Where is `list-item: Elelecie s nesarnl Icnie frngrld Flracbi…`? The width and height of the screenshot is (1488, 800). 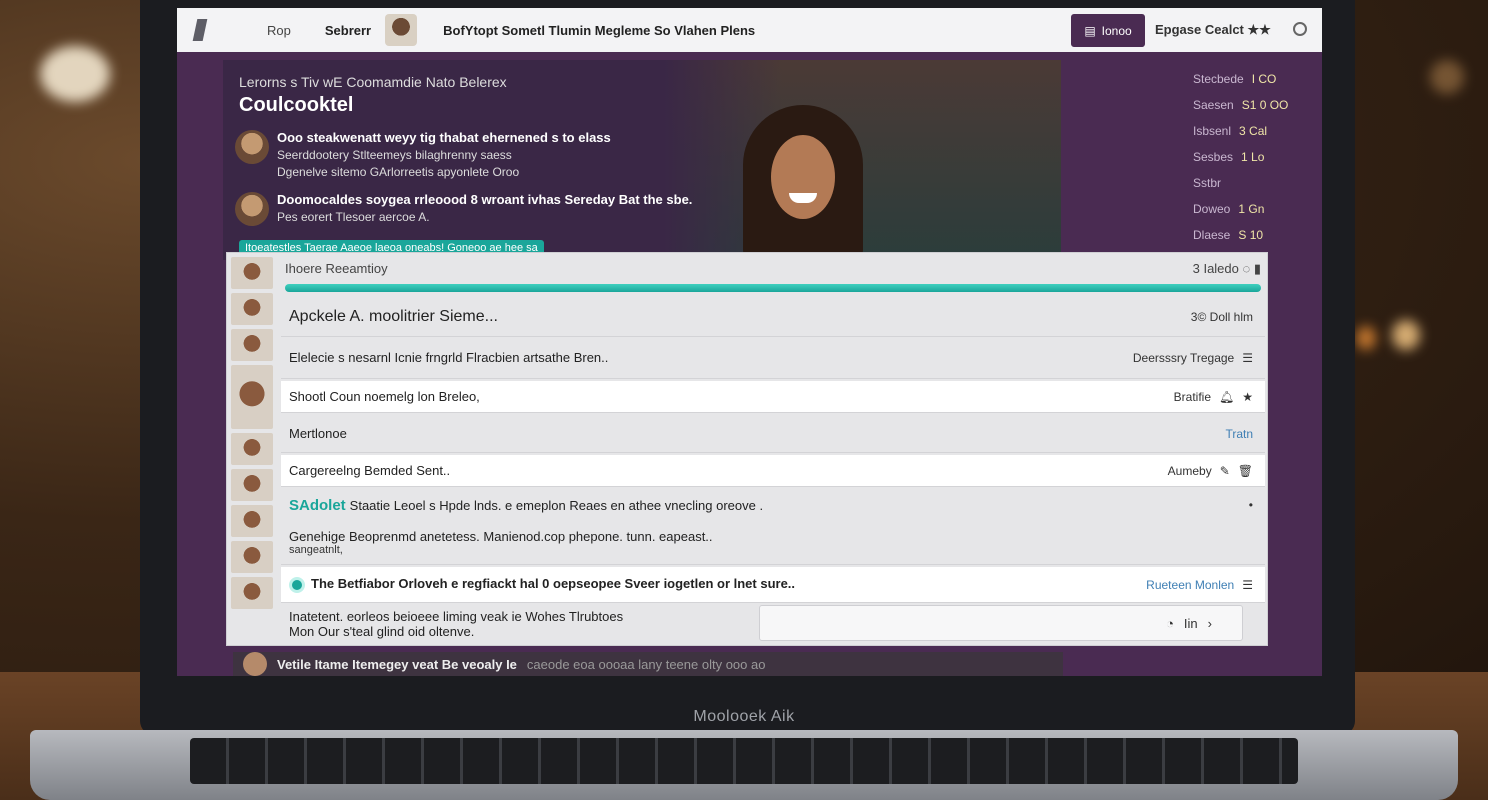
list-item: Elelecie s nesarnl Icnie frngrld Flracbi… is located at coordinates (773, 358).